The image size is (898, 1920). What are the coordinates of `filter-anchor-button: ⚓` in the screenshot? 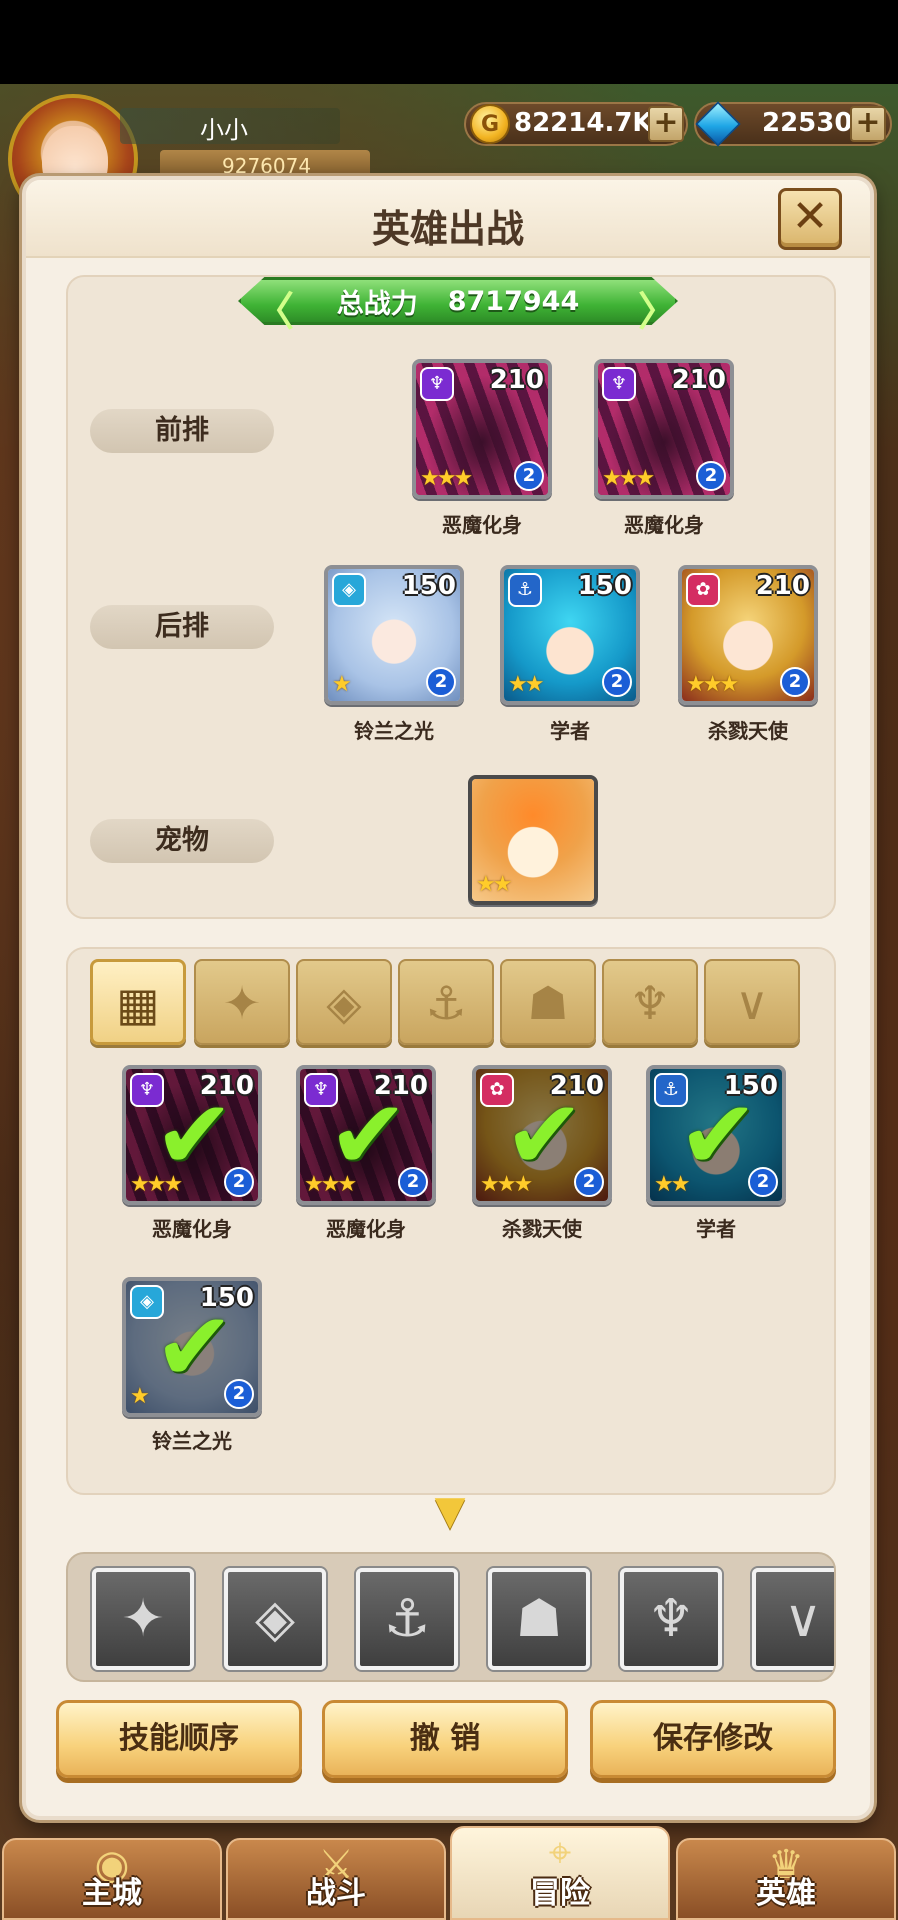 It's located at (407, 1619).